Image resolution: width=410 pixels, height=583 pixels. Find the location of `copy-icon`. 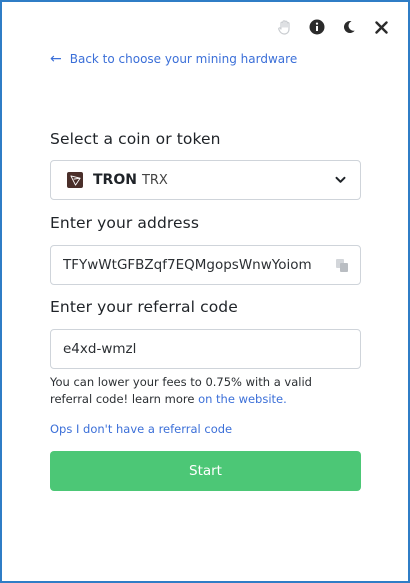

copy-icon is located at coordinates (342, 265).